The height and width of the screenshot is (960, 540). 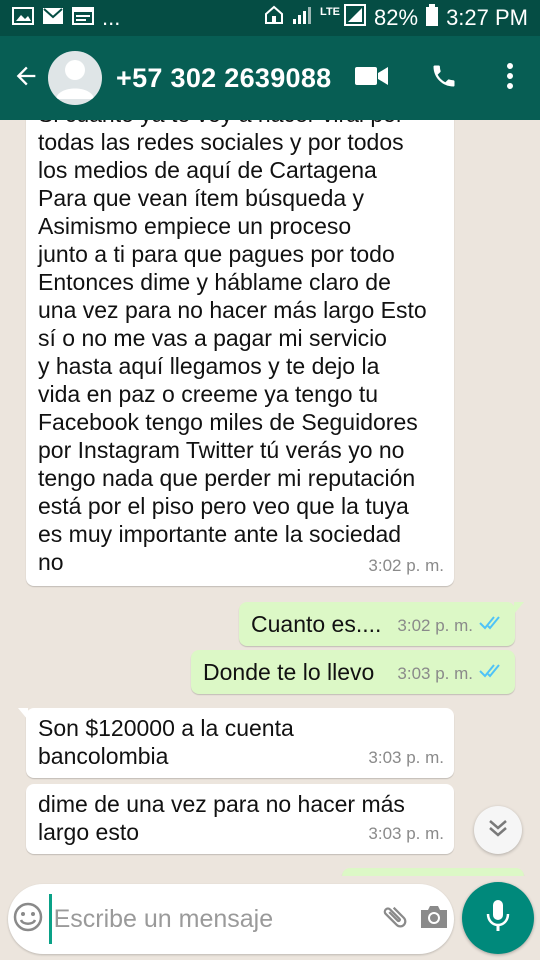 I want to click on back-button, so click(x=26, y=78).